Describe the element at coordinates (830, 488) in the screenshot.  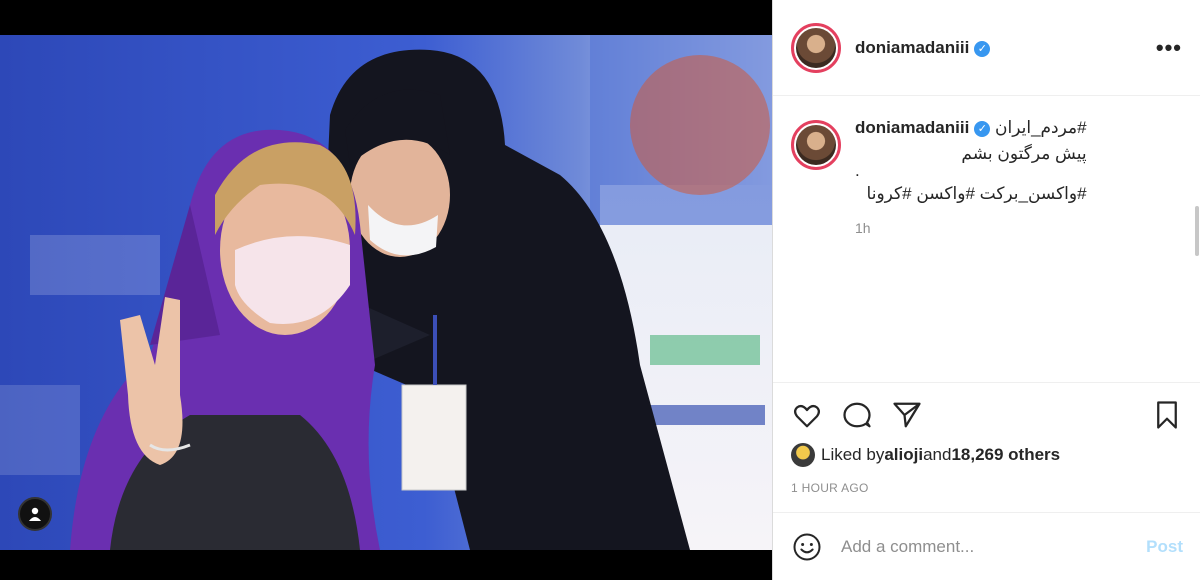
I see `post-timestamp: 1 HOUR AGO` at that location.